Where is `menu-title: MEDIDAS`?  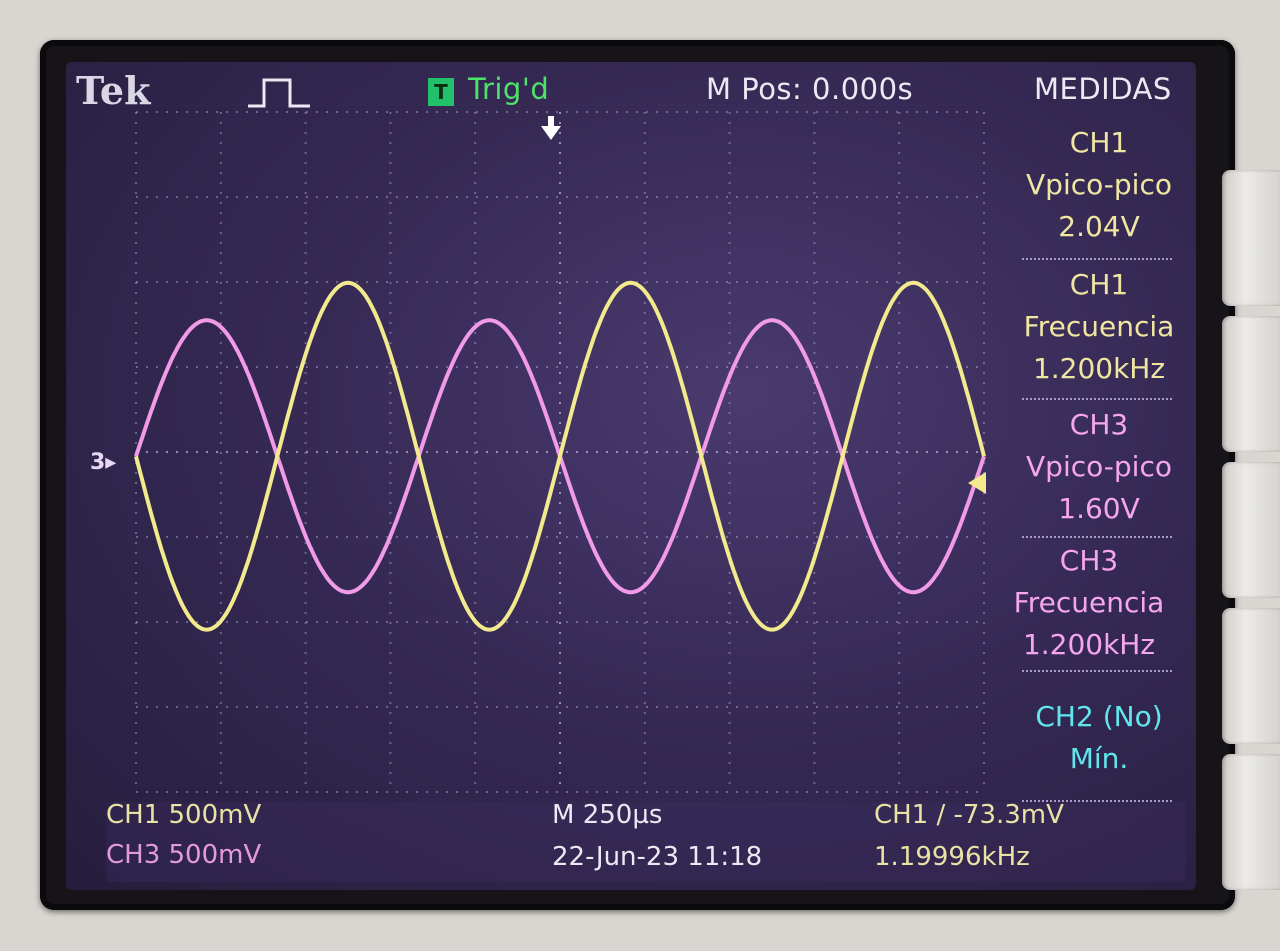 menu-title: MEDIDAS is located at coordinates (1103, 89).